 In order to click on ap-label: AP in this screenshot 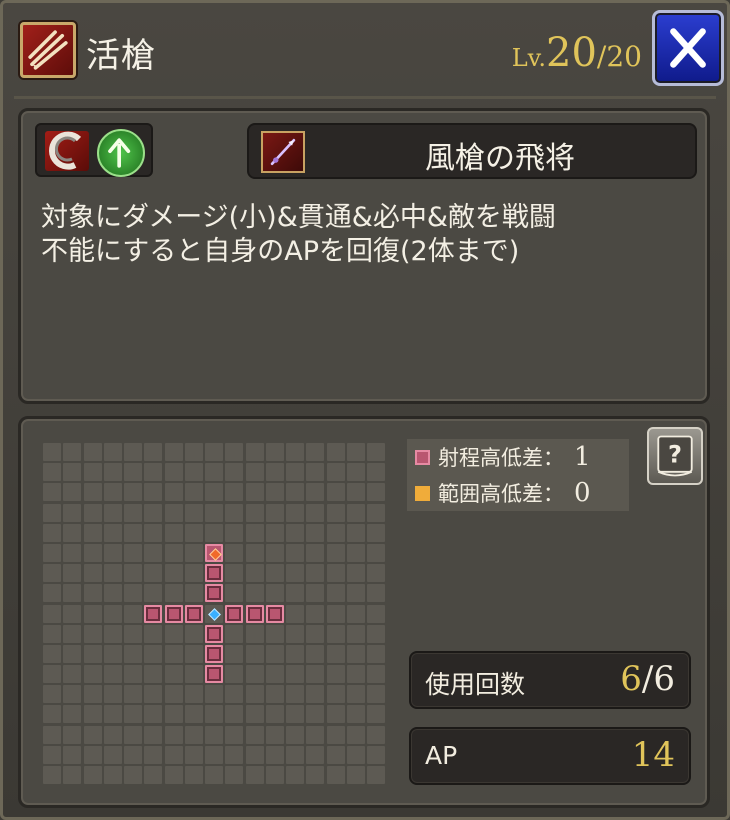, I will do `click(441, 755)`.